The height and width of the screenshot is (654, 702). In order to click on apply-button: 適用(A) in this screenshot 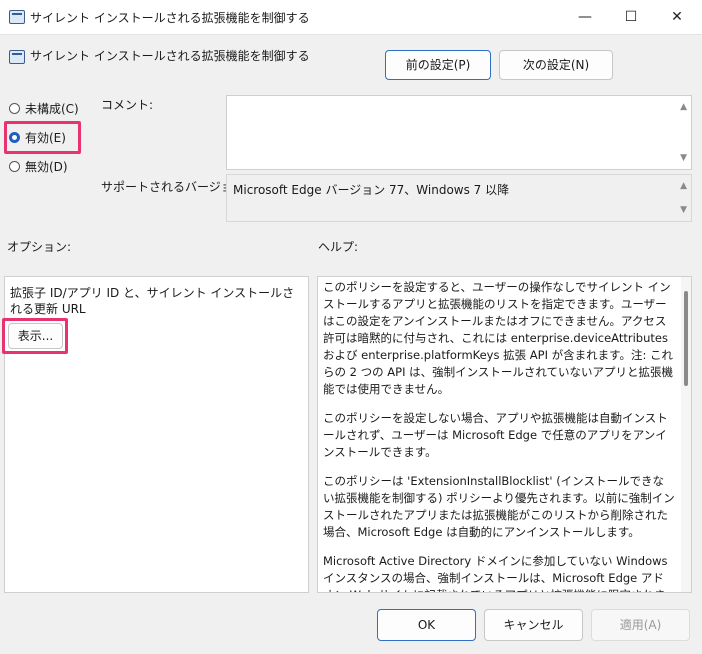, I will do `click(640, 625)`.